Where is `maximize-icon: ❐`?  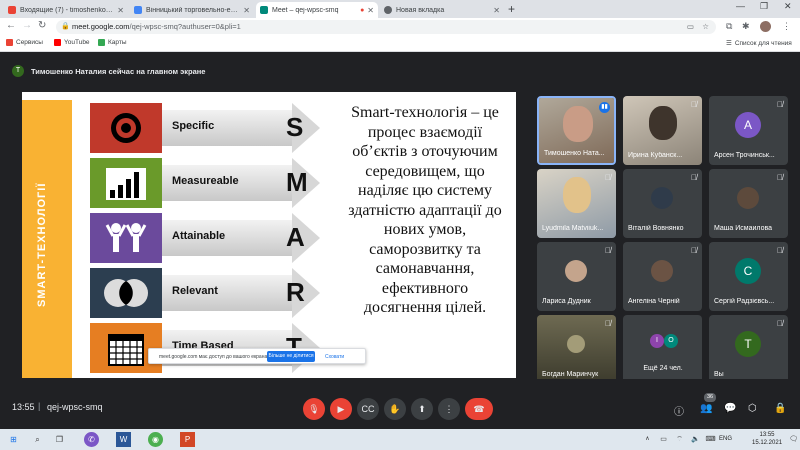
maximize-icon: ❐ is located at coordinates (764, 6).